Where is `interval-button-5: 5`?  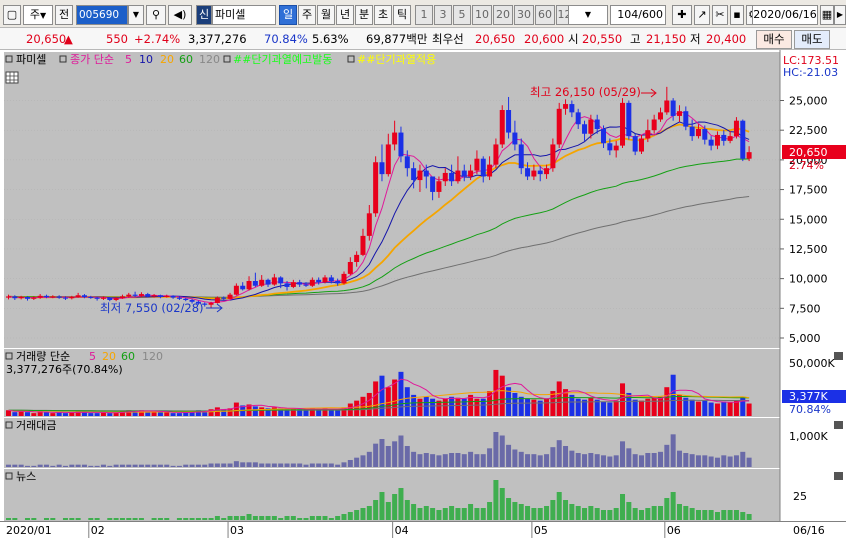 interval-button-5: 5 is located at coordinates (462, 15).